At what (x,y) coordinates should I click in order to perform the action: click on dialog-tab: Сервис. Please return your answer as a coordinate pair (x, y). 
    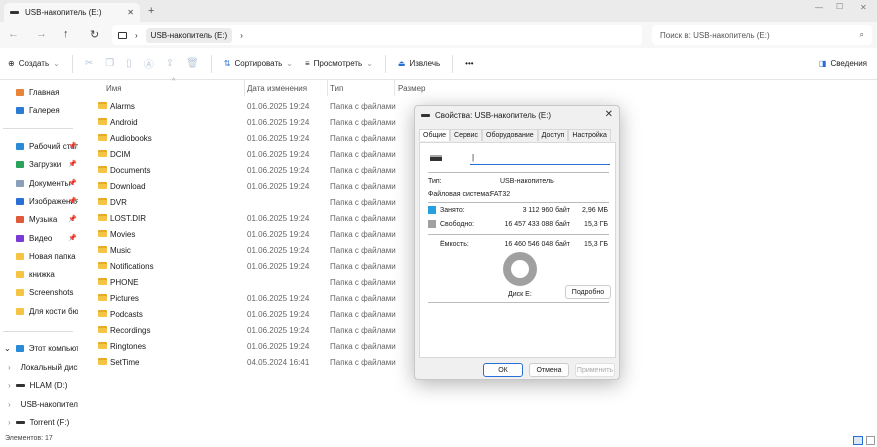
    Looking at the image, I should click on (466, 135).